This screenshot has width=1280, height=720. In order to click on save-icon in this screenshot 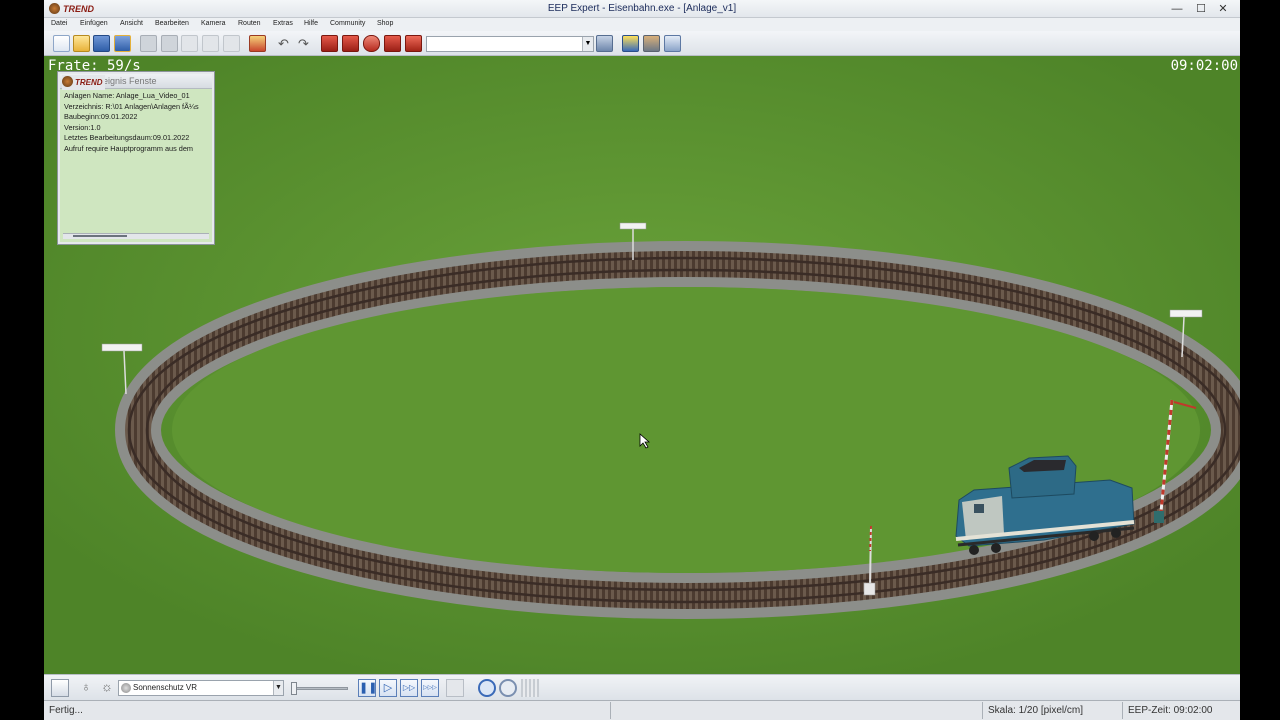, I will do `click(101, 43)`.